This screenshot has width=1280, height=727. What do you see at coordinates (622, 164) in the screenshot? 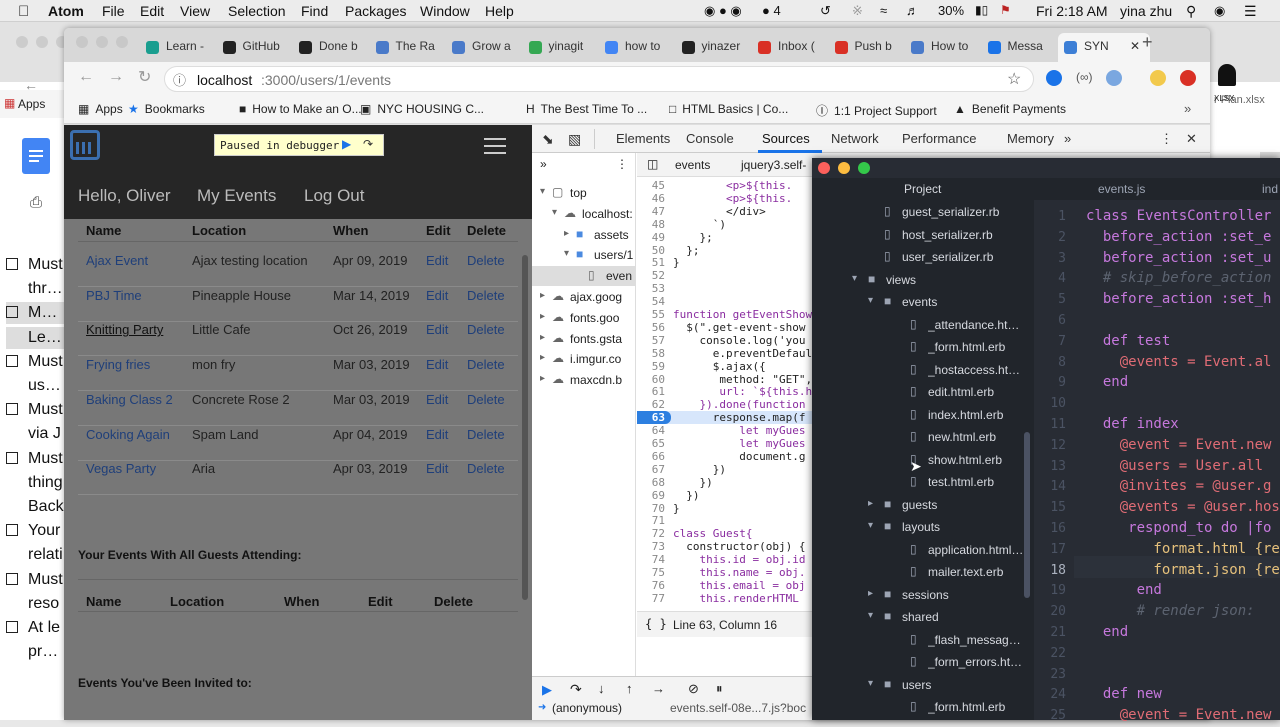
I see `navigator-menu-icon: ⋮` at bounding box center [622, 164].